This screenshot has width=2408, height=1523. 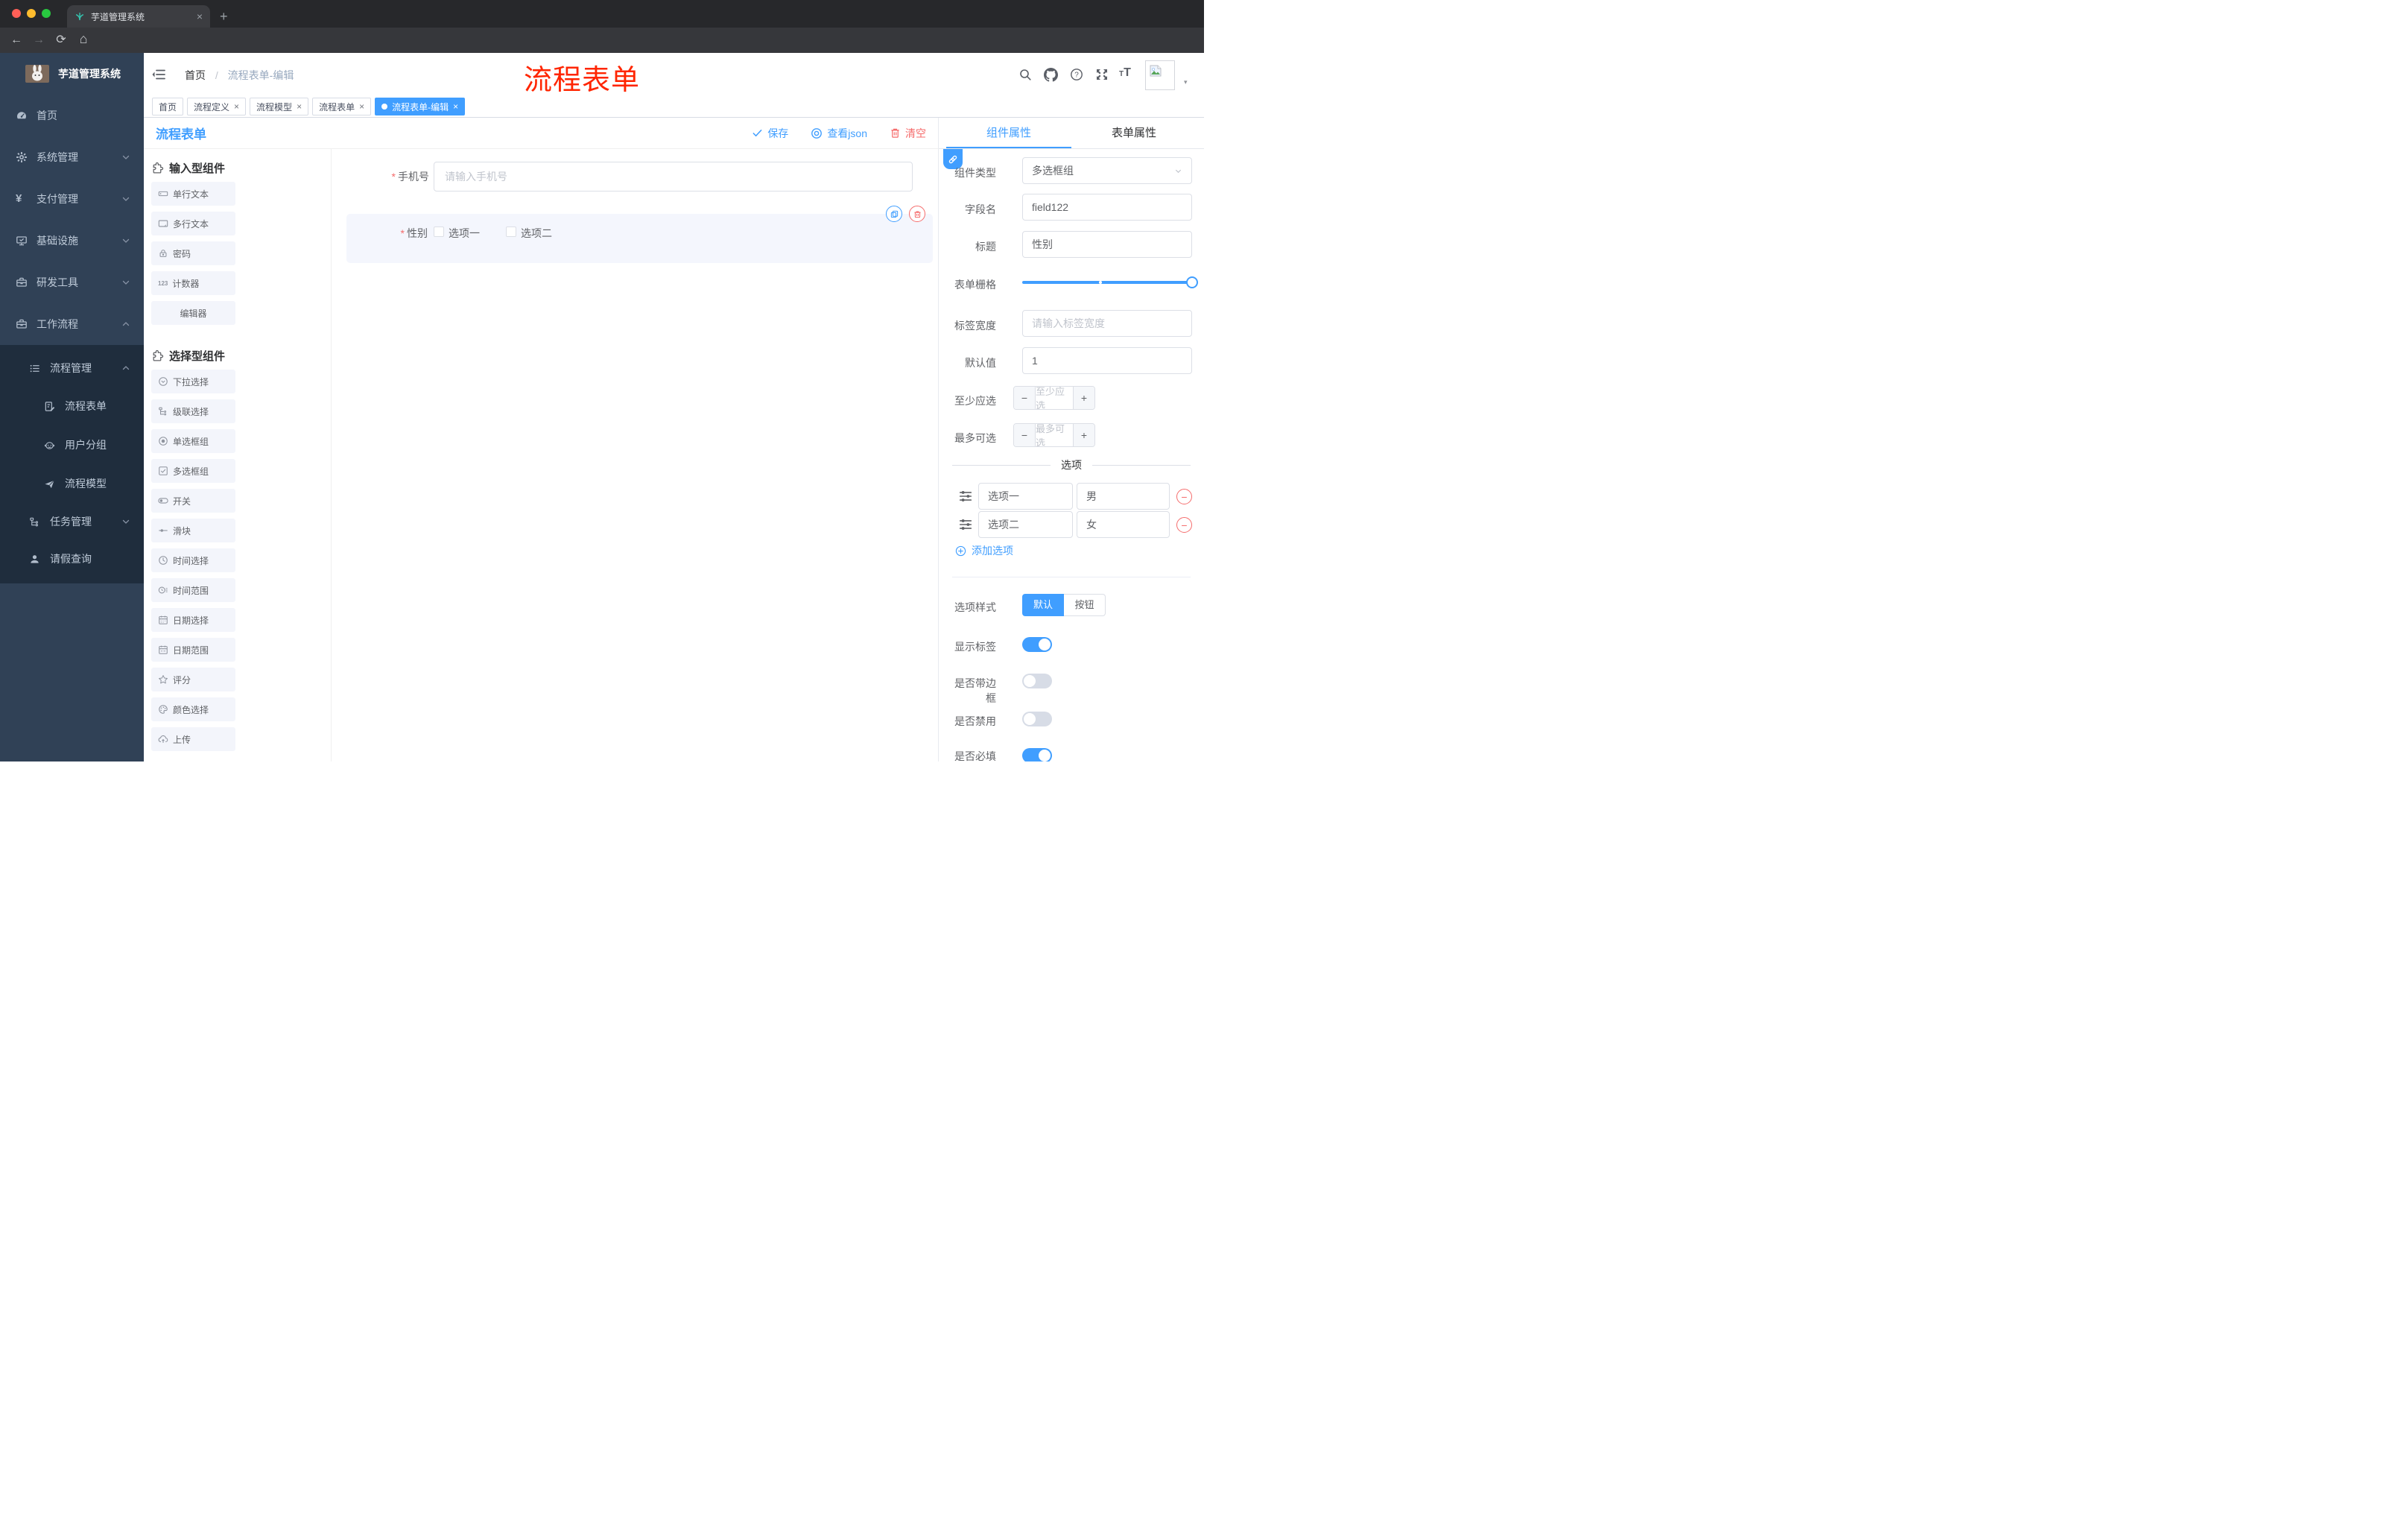 What do you see at coordinates (1037, 719) in the screenshot?
I see `disabled-switch` at bounding box center [1037, 719].